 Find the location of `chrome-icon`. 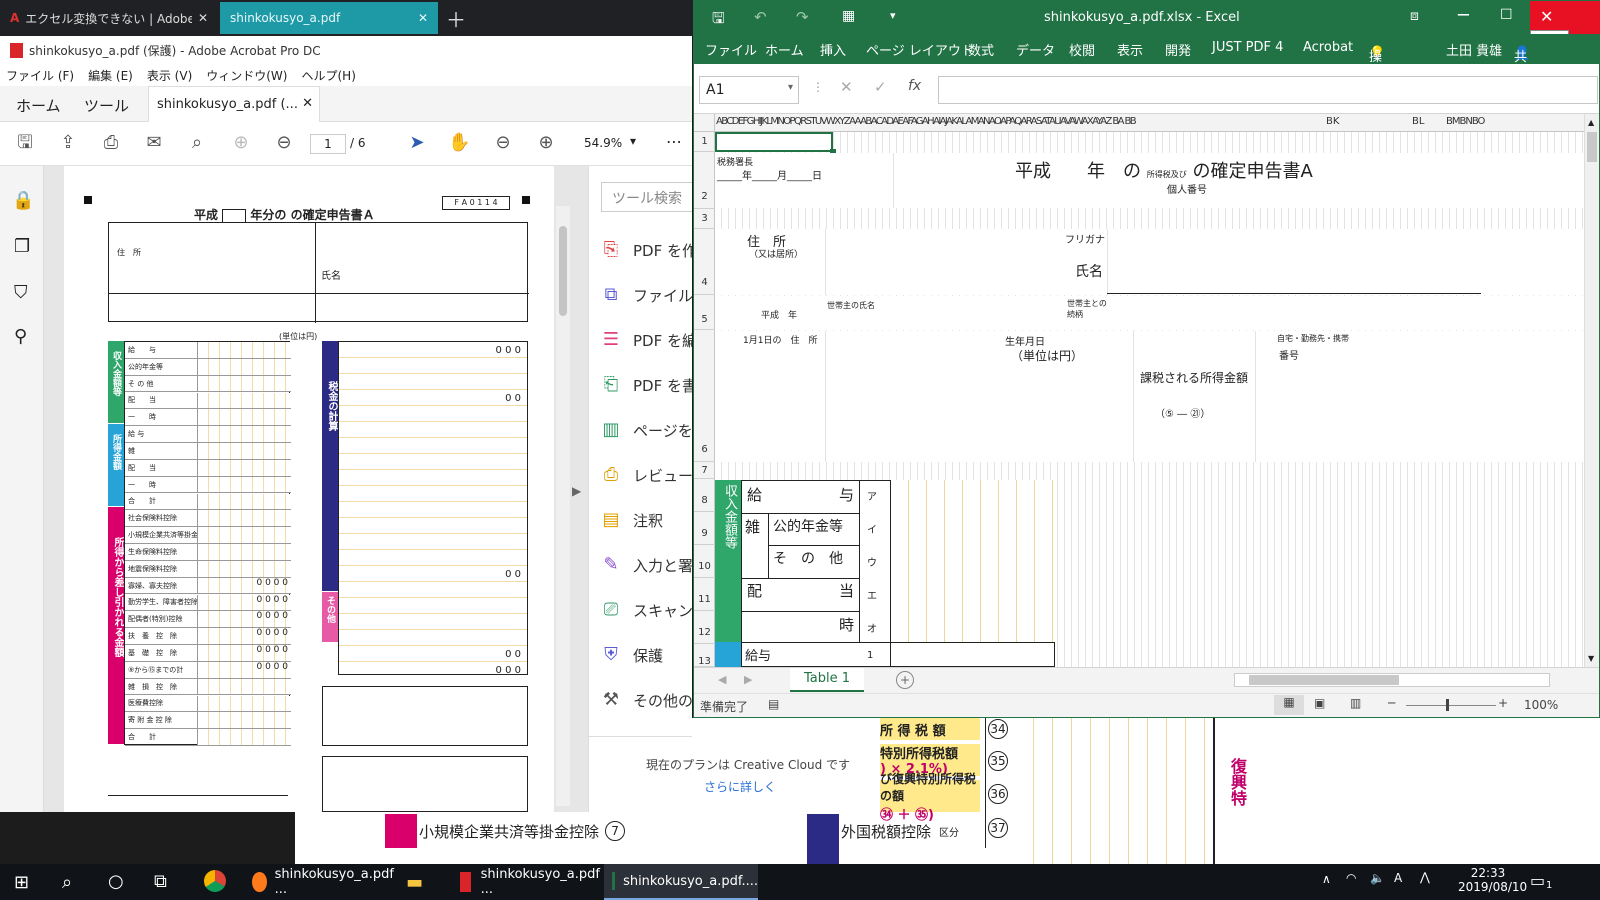

chrome-icon is located at coordinates (215, 881).